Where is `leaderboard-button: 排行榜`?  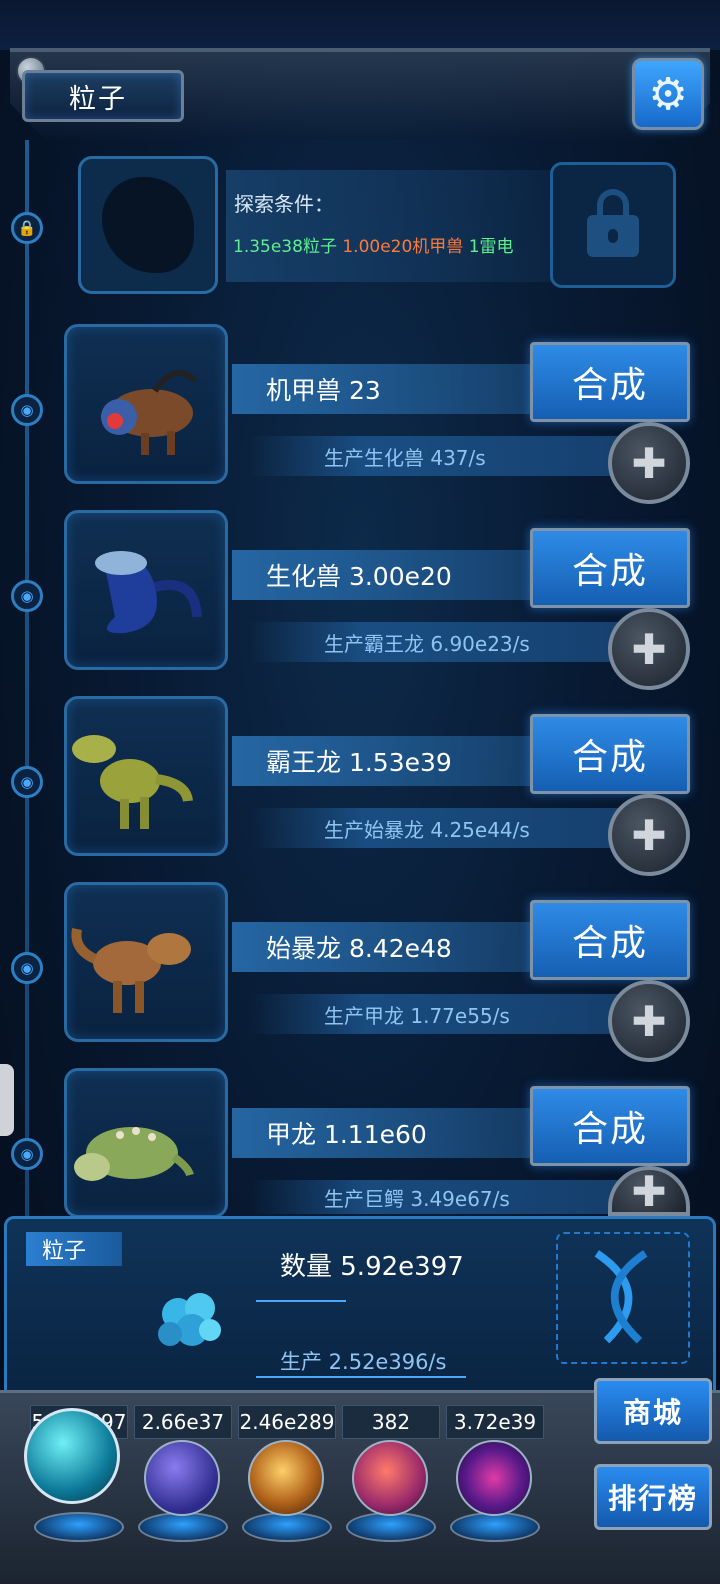 leaderboard-button: 排行榜 is located at coordinates (653, 1497).